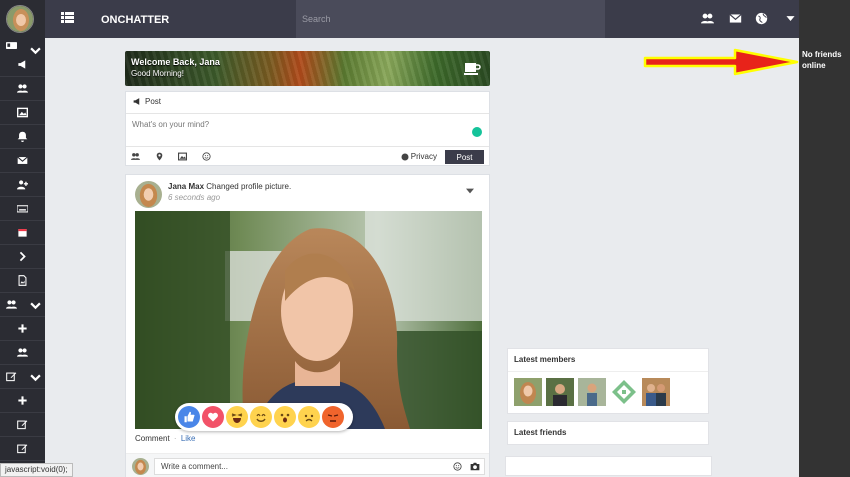 This screenshot has height=477, width=850. I want to click on sidebar-item-my-groups, so click(22, 353).